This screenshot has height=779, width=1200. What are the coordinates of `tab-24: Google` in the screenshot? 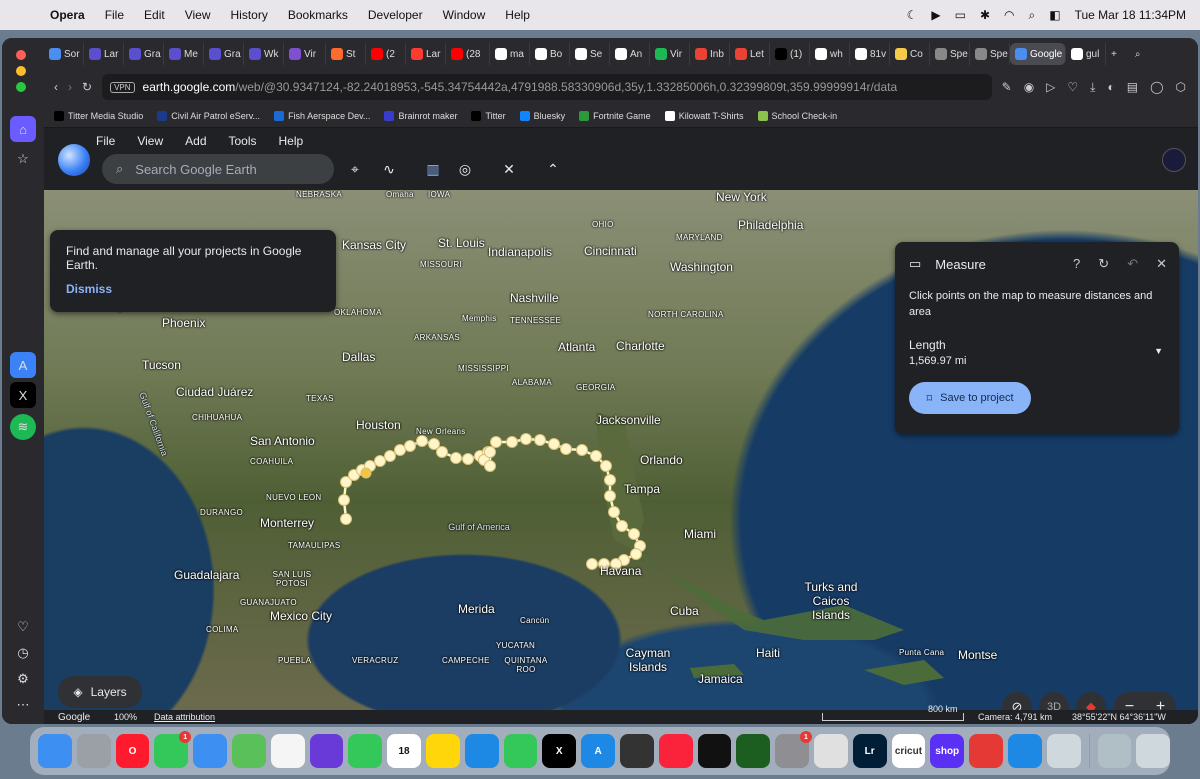 It's located at (1038, 54).